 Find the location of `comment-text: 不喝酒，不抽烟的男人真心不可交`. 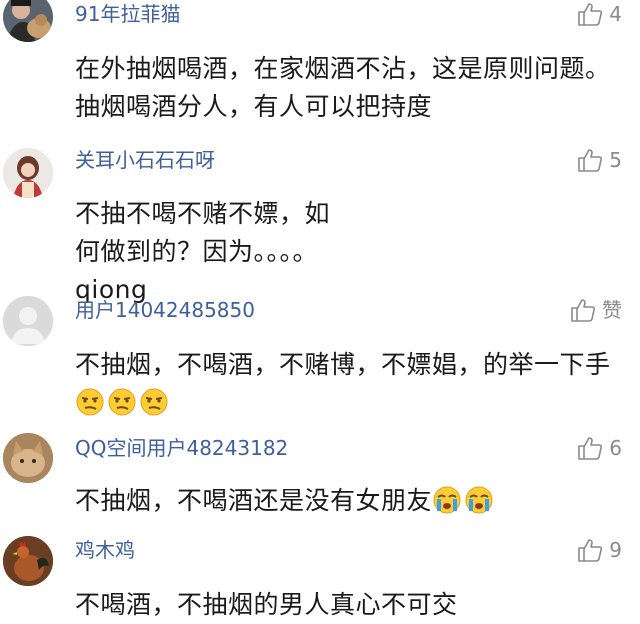

comment-text: 不喝酒，不抽烟的男人真心不可交 is located at coordinates (266, 604).